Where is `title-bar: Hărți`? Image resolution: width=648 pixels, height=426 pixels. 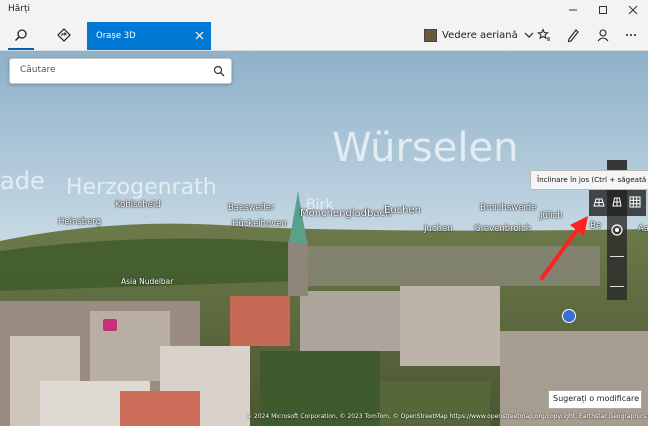 title-bar: Hărți is located at coordinates (324, 10).